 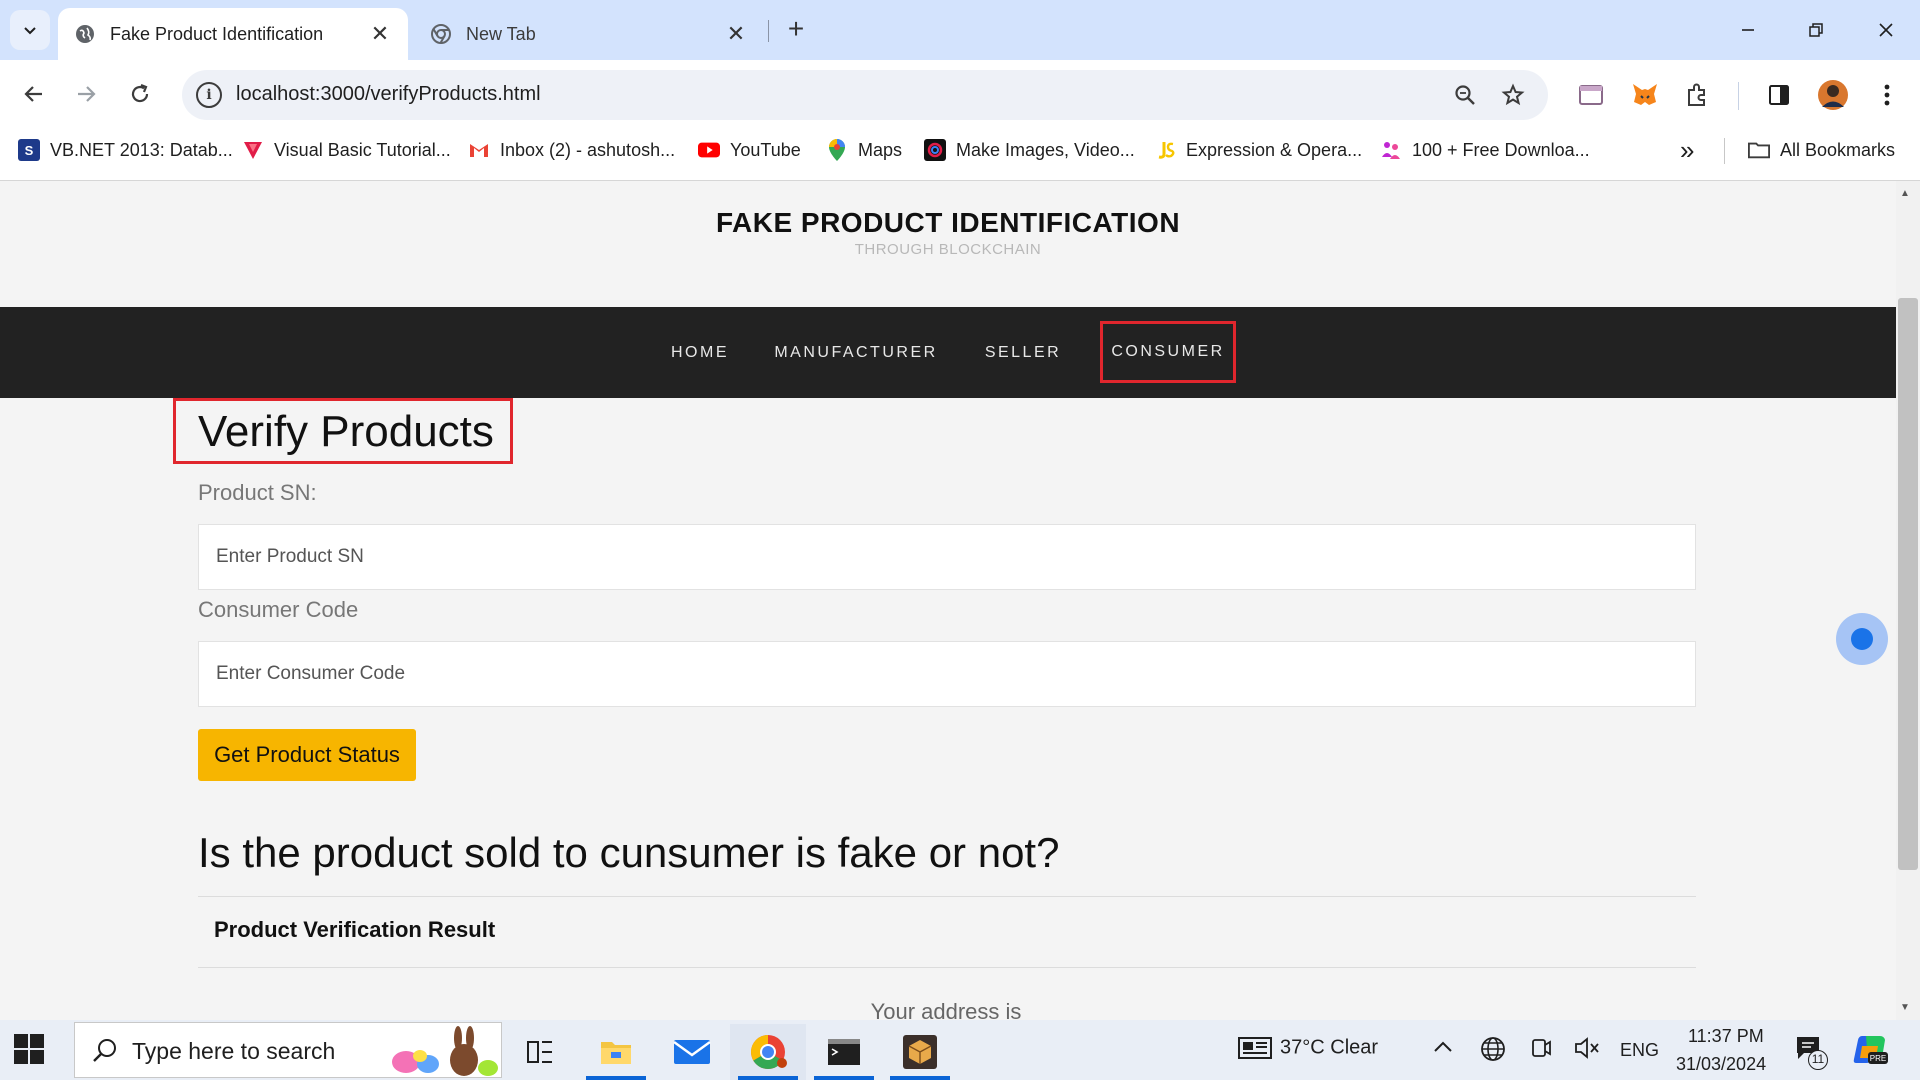 I want to click on meet-now-icon, so click(x=1541, y=1051).